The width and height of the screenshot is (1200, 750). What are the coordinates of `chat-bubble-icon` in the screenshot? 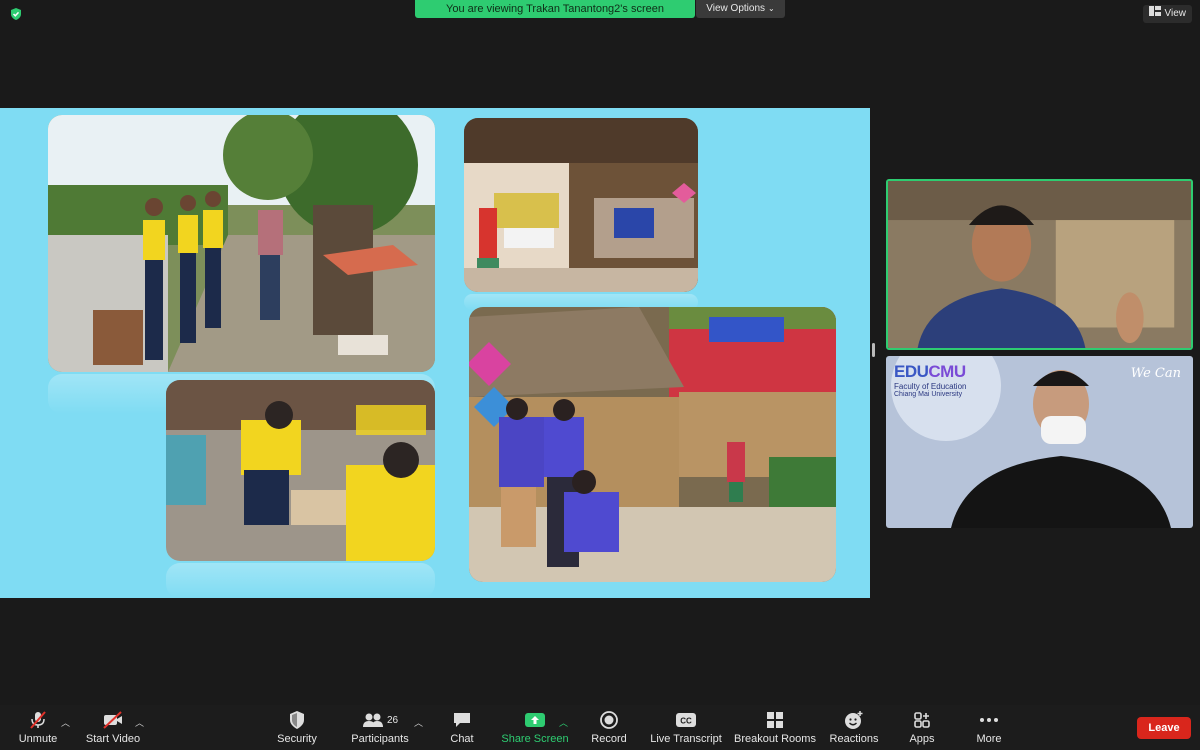 It's located at (462, 720).